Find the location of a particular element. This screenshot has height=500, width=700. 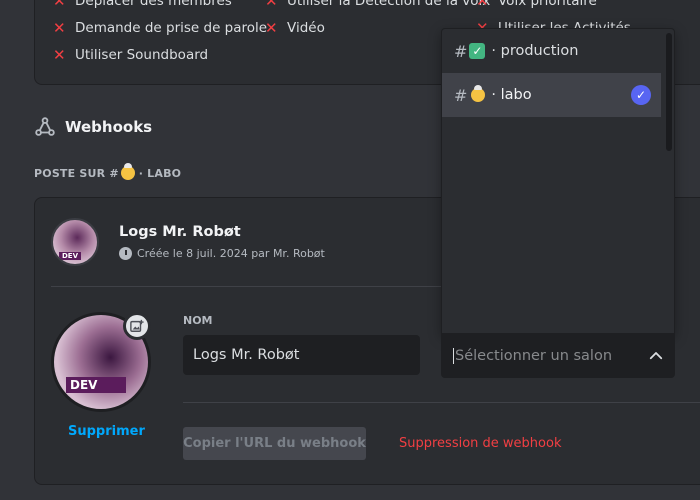

permission-item: ✕ Déplacer des membres is located at coordinates (142, 5).